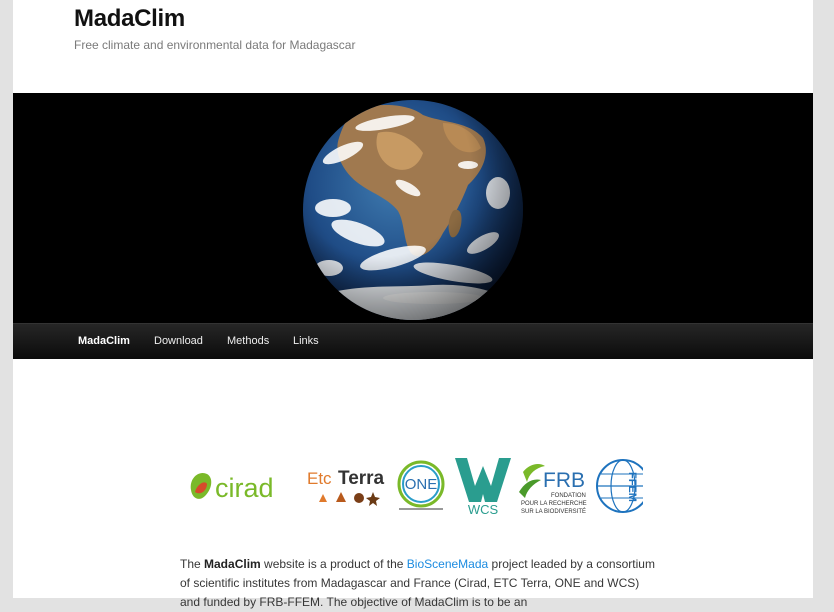  I want to click on one-text: ONE, so click(421, 484).